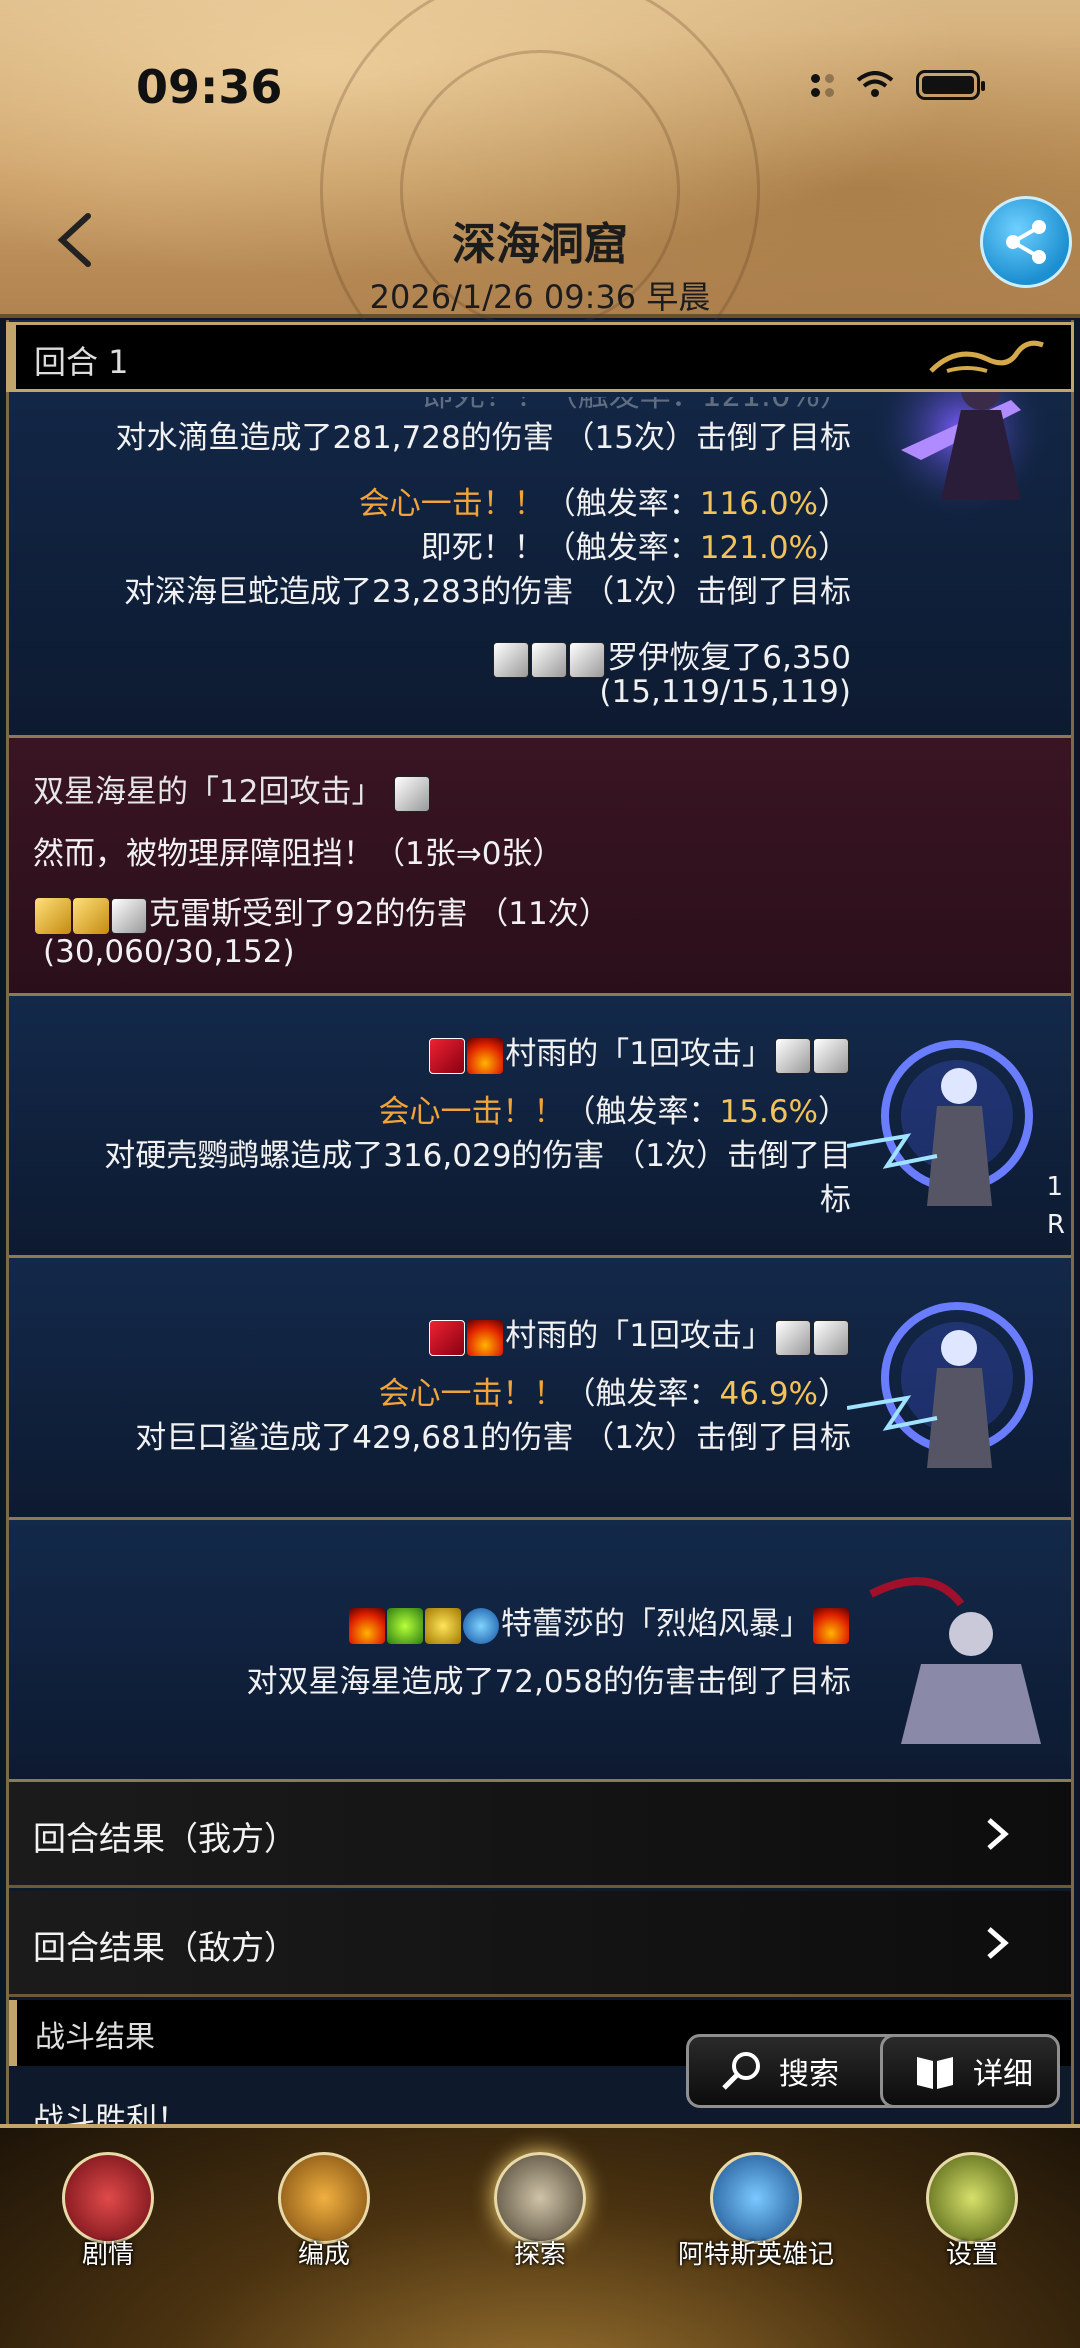 The width and height of the screenshot is (1080, 2348). I want to click on wind-icon, so click(405, 1625).